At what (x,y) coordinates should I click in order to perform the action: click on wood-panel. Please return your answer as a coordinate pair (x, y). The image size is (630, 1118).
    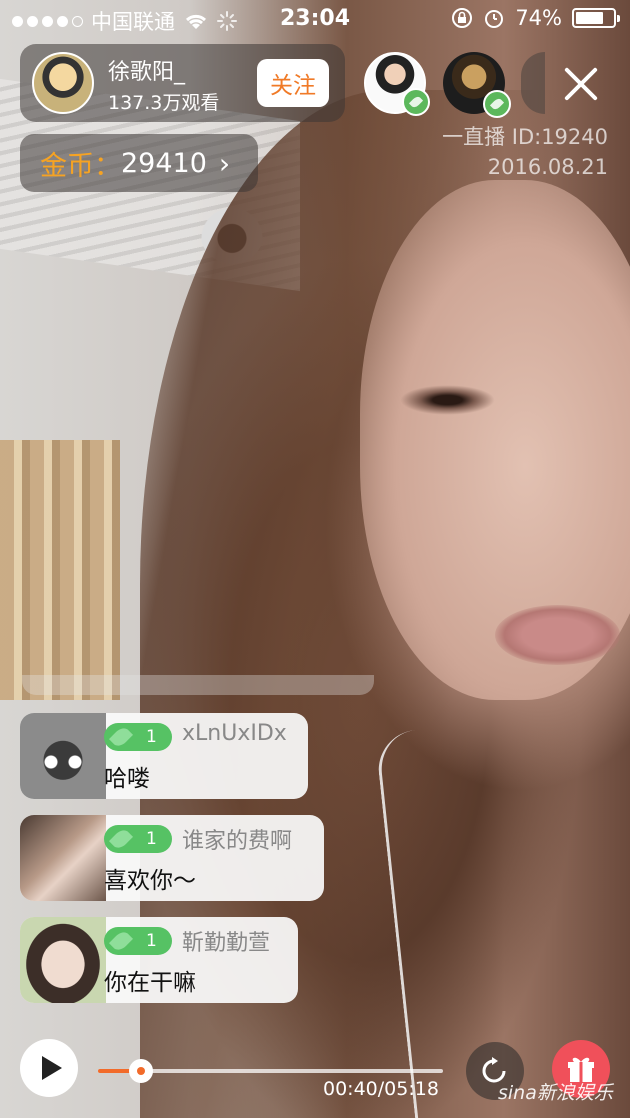
    Looking at the image, I should click on (60, 570).